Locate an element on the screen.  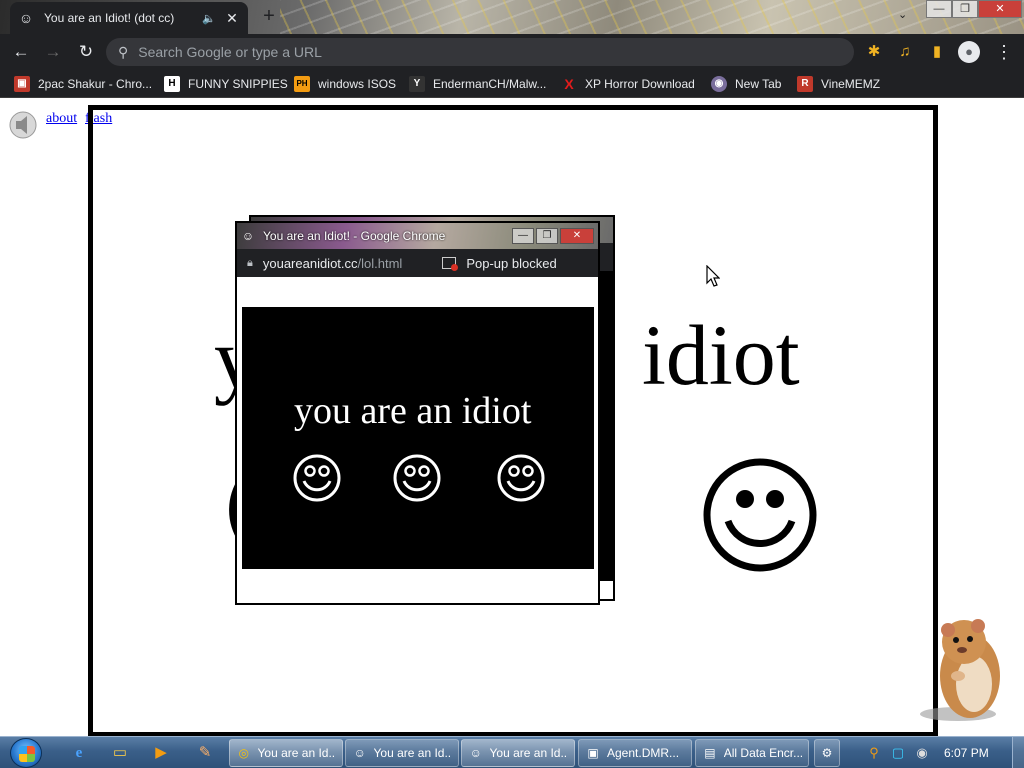
mouse-cursor-icon is located at coordinates (713, 276).